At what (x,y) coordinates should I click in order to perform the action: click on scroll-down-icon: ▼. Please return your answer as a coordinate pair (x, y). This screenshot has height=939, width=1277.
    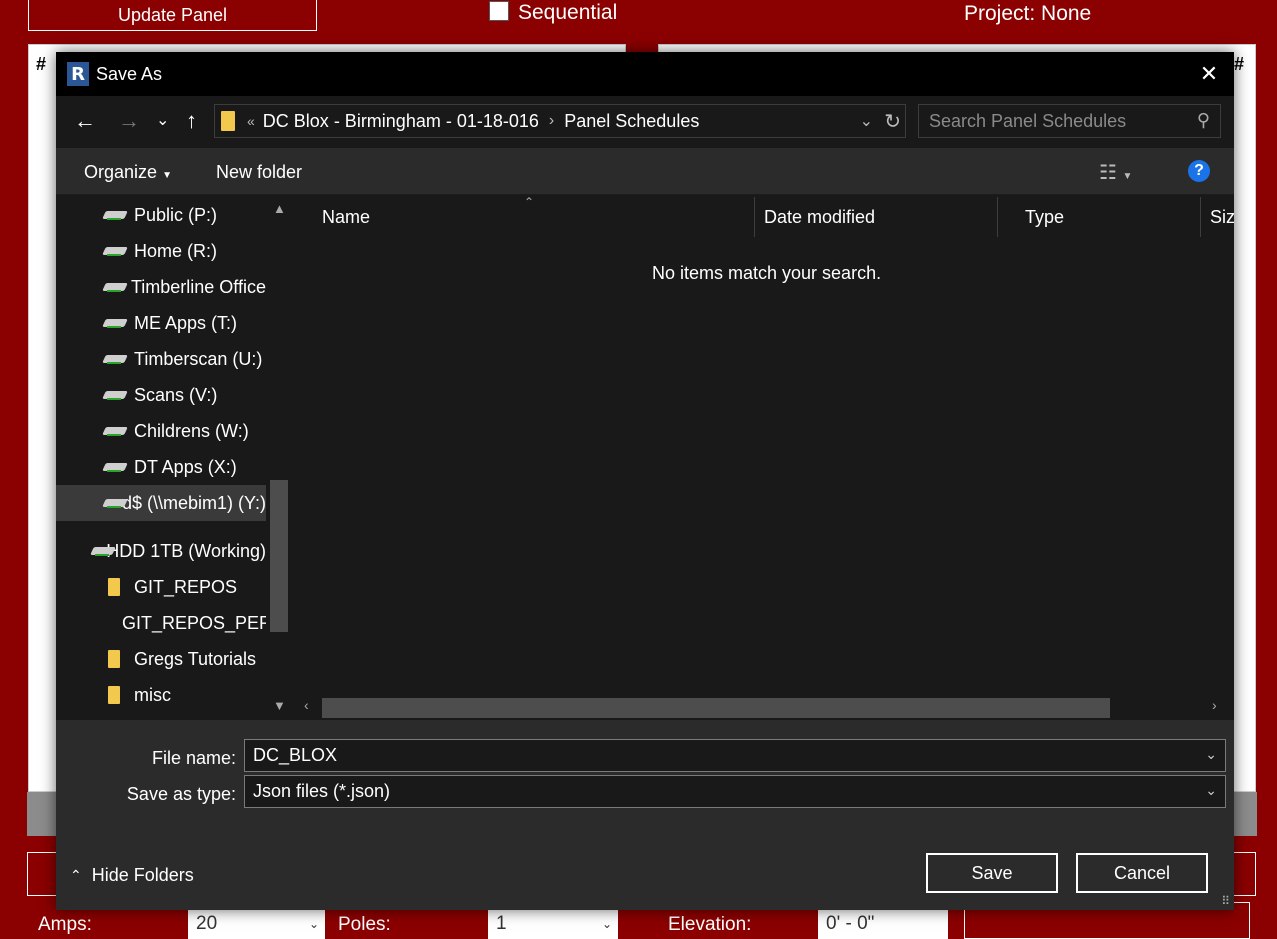
    Looking at the image, I should click on (279, 705).